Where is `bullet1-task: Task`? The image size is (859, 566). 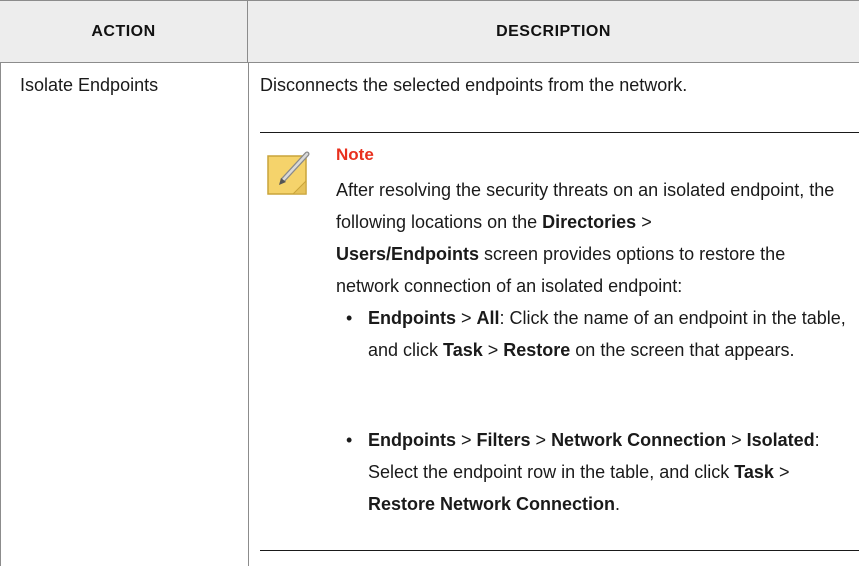
bullet1-task: Task is located at coordinates (463, 350).